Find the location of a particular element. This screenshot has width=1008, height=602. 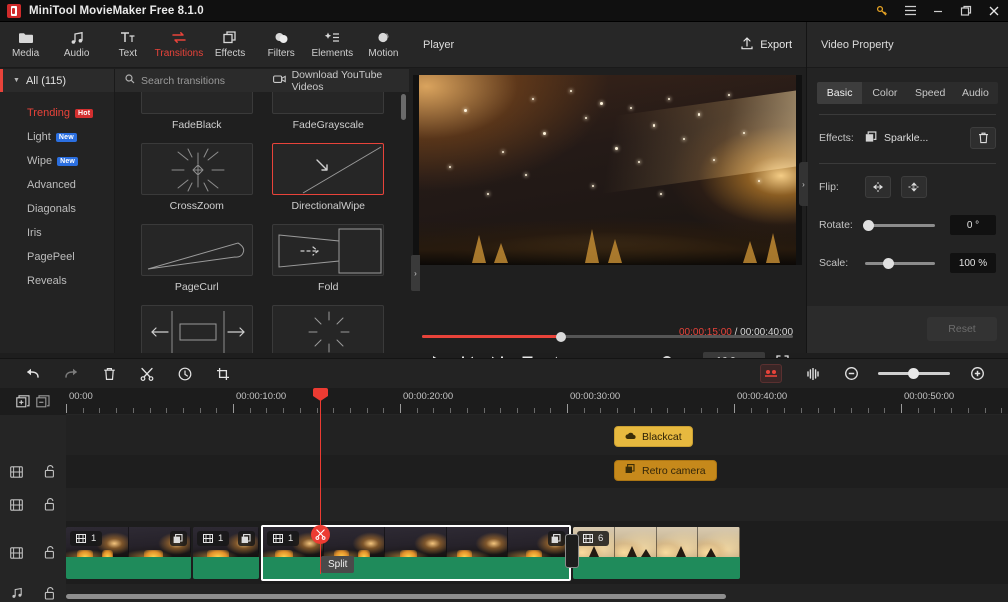

scale-slider is located at coordinates (900, 263).